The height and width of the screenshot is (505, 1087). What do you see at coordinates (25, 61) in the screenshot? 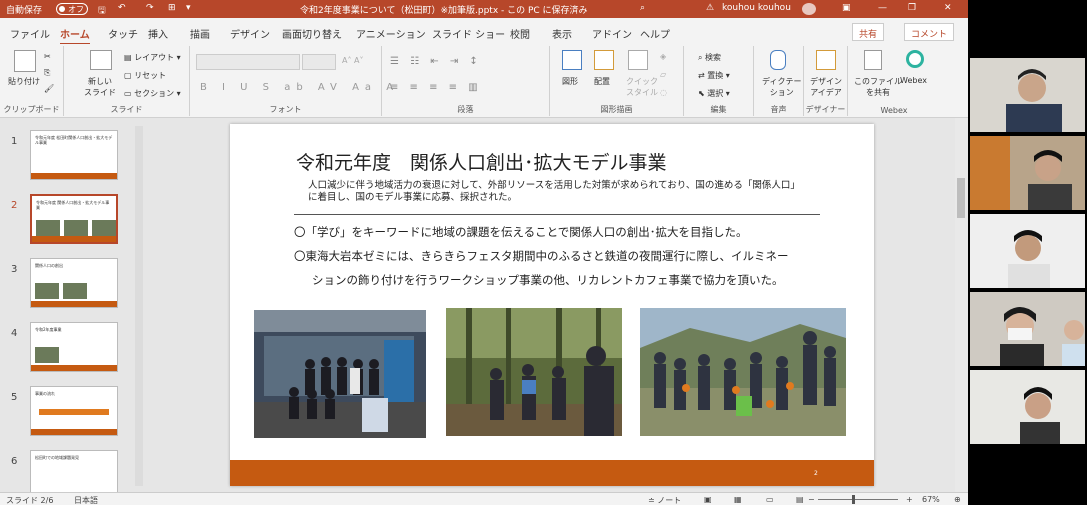
I see `paste-icon` at bounding box center [25, 61].